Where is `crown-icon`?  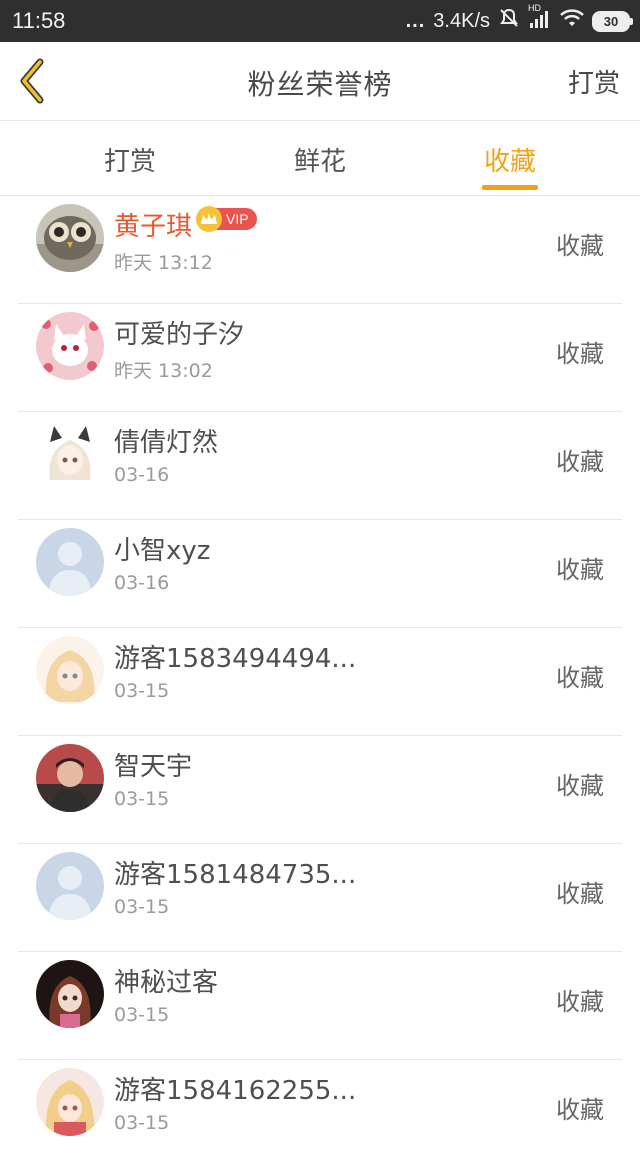
crown-icon is located at coordinates (209, 219).